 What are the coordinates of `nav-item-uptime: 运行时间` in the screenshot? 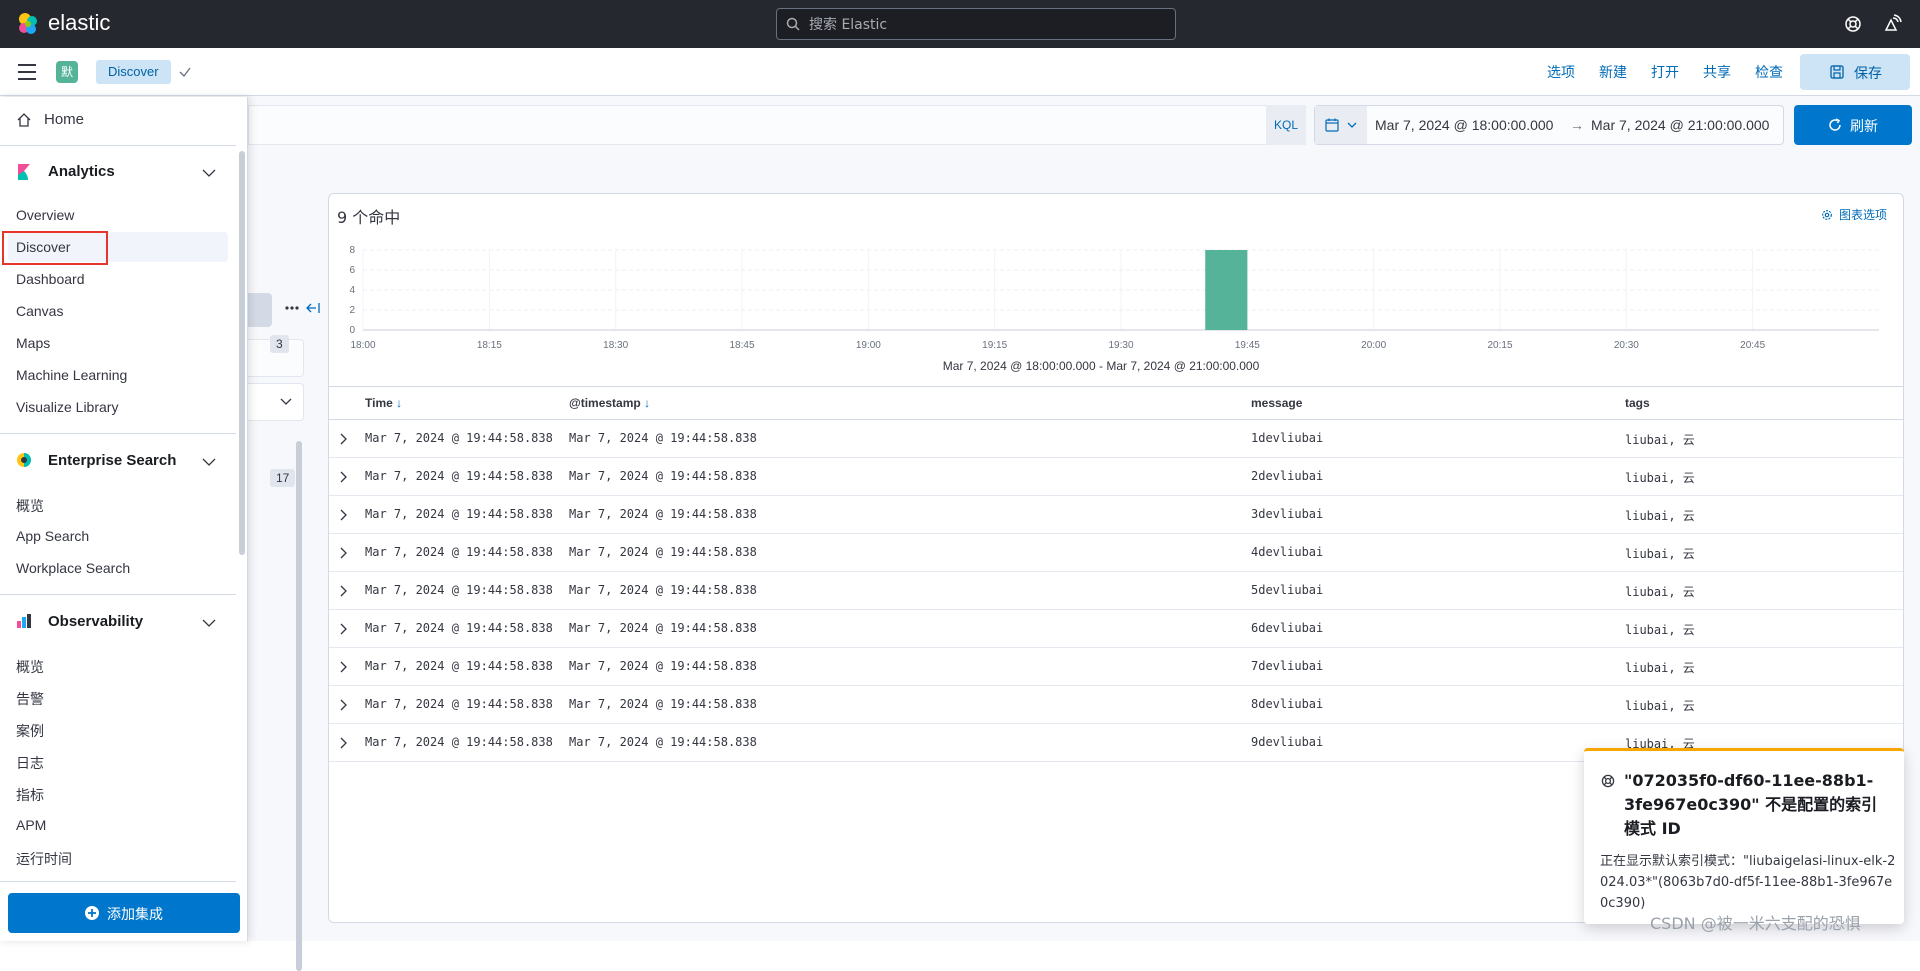 It's located at (44, 859).